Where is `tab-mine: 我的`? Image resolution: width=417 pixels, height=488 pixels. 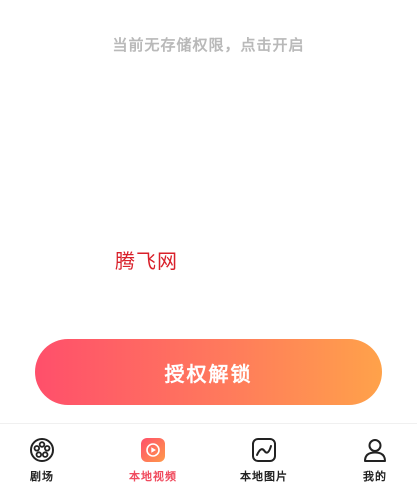 tab-mine: 我的 is located at coordinates (375, 456).